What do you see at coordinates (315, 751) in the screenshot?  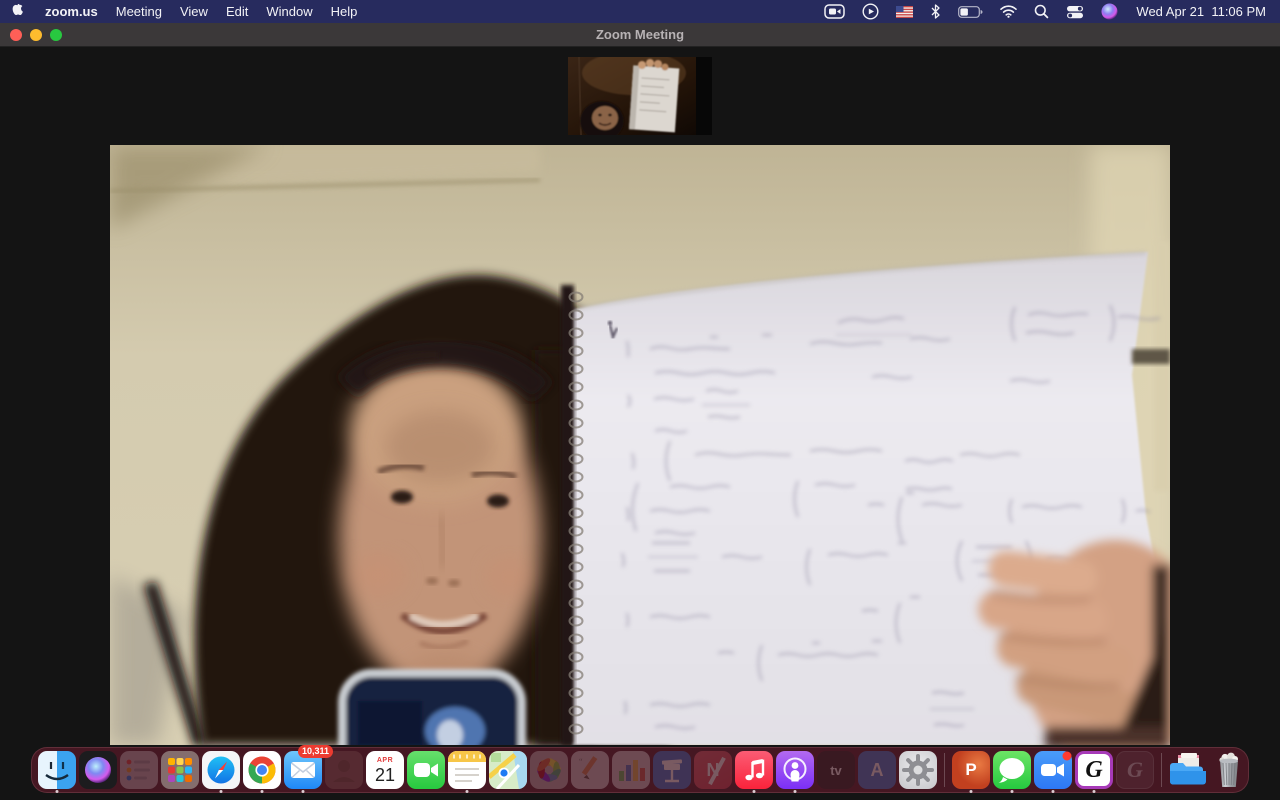 I see `mail-unread-badge: 10,311` at bounding box center [315, 751].